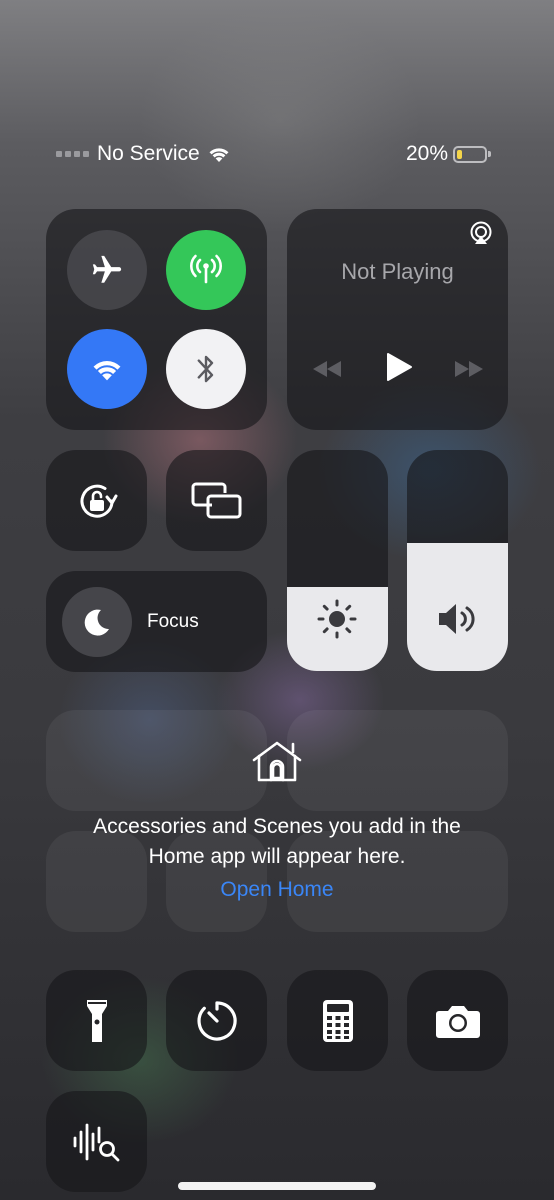 Image resolution: width=554 pixels, height=1200 pixels. I want to click on speaker-icon, so click(457, 619).